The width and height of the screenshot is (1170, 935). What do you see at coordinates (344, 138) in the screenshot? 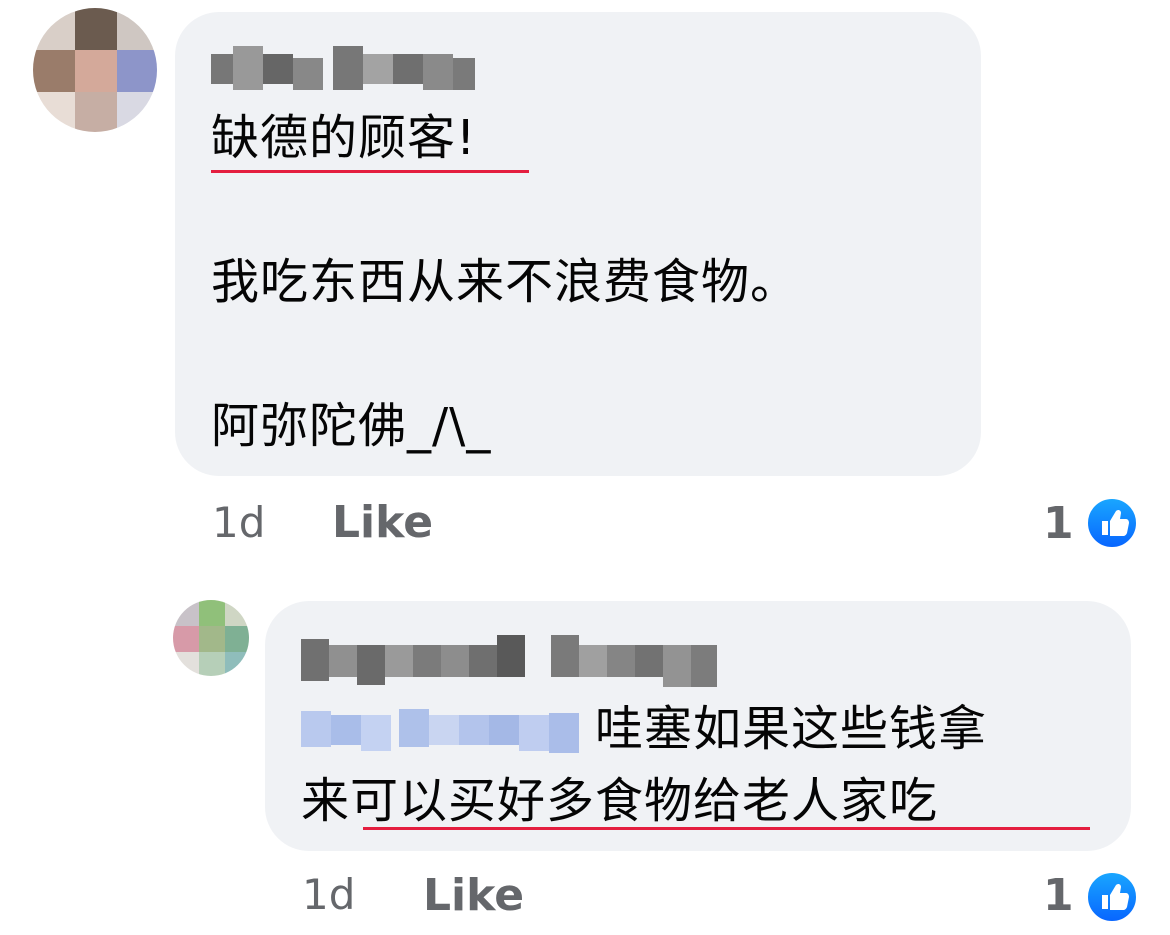
I see `comment-text-line: 缺德的顾客!` at bounding box center [344, 138].